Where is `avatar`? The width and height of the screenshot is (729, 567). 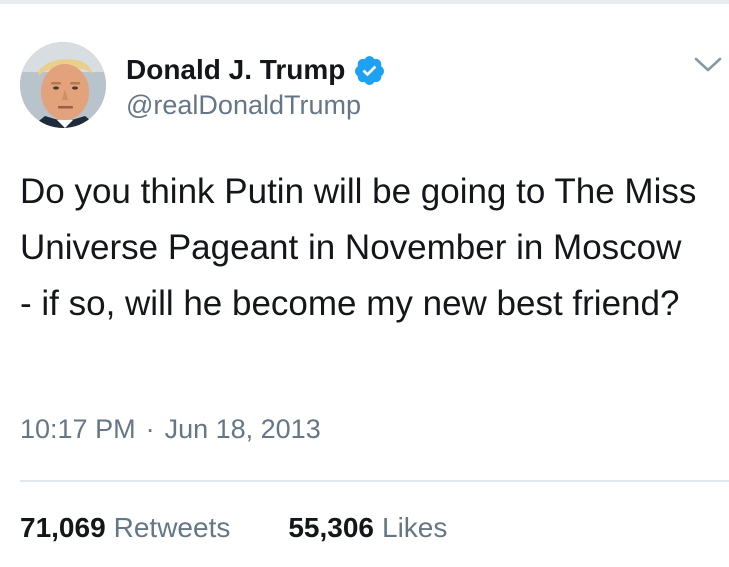
avatar is located at coordinates (63, 85).